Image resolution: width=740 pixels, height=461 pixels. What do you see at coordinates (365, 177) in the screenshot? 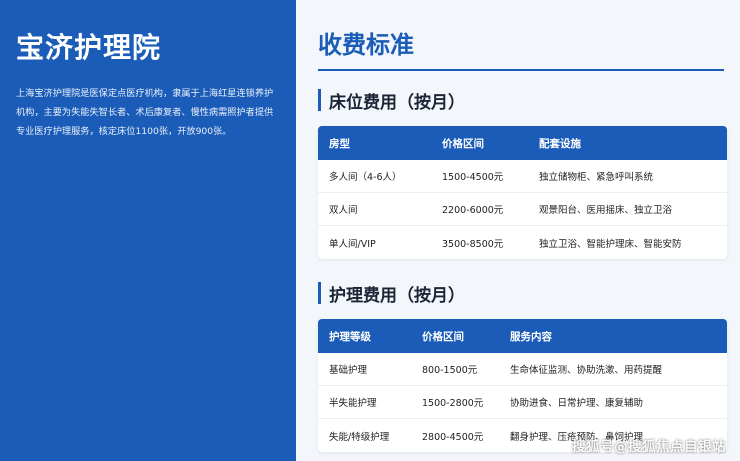
I see `table-cell: 多人间（4-6人）` at bounding box center [365, 177].